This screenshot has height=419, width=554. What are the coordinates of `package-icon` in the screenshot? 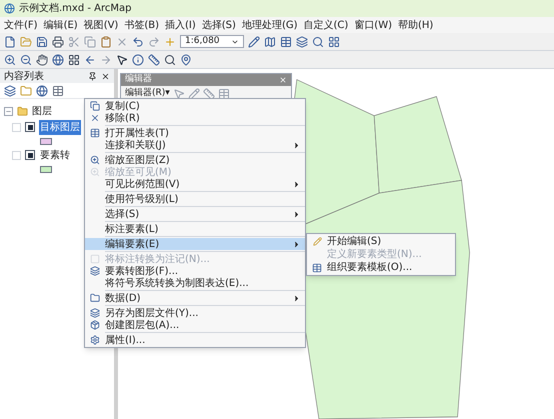 It's located at (95, 325).